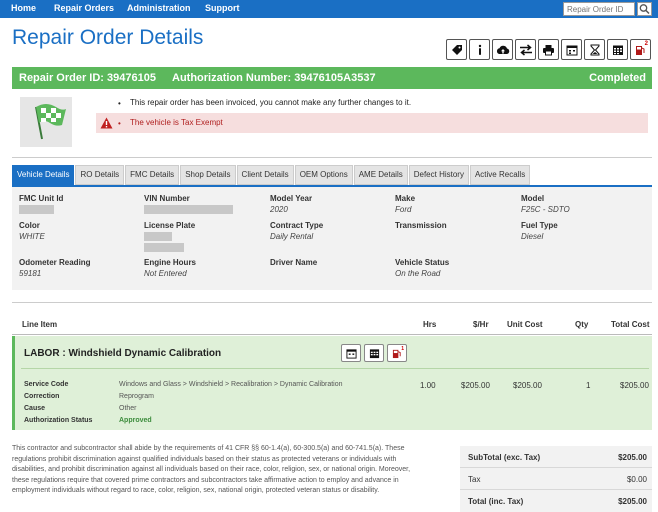 The image size is (658, 512). What do you see at coordinates (571, 49) in the screenshot?
I see `calendar-button` at bounding box center [571, 49].